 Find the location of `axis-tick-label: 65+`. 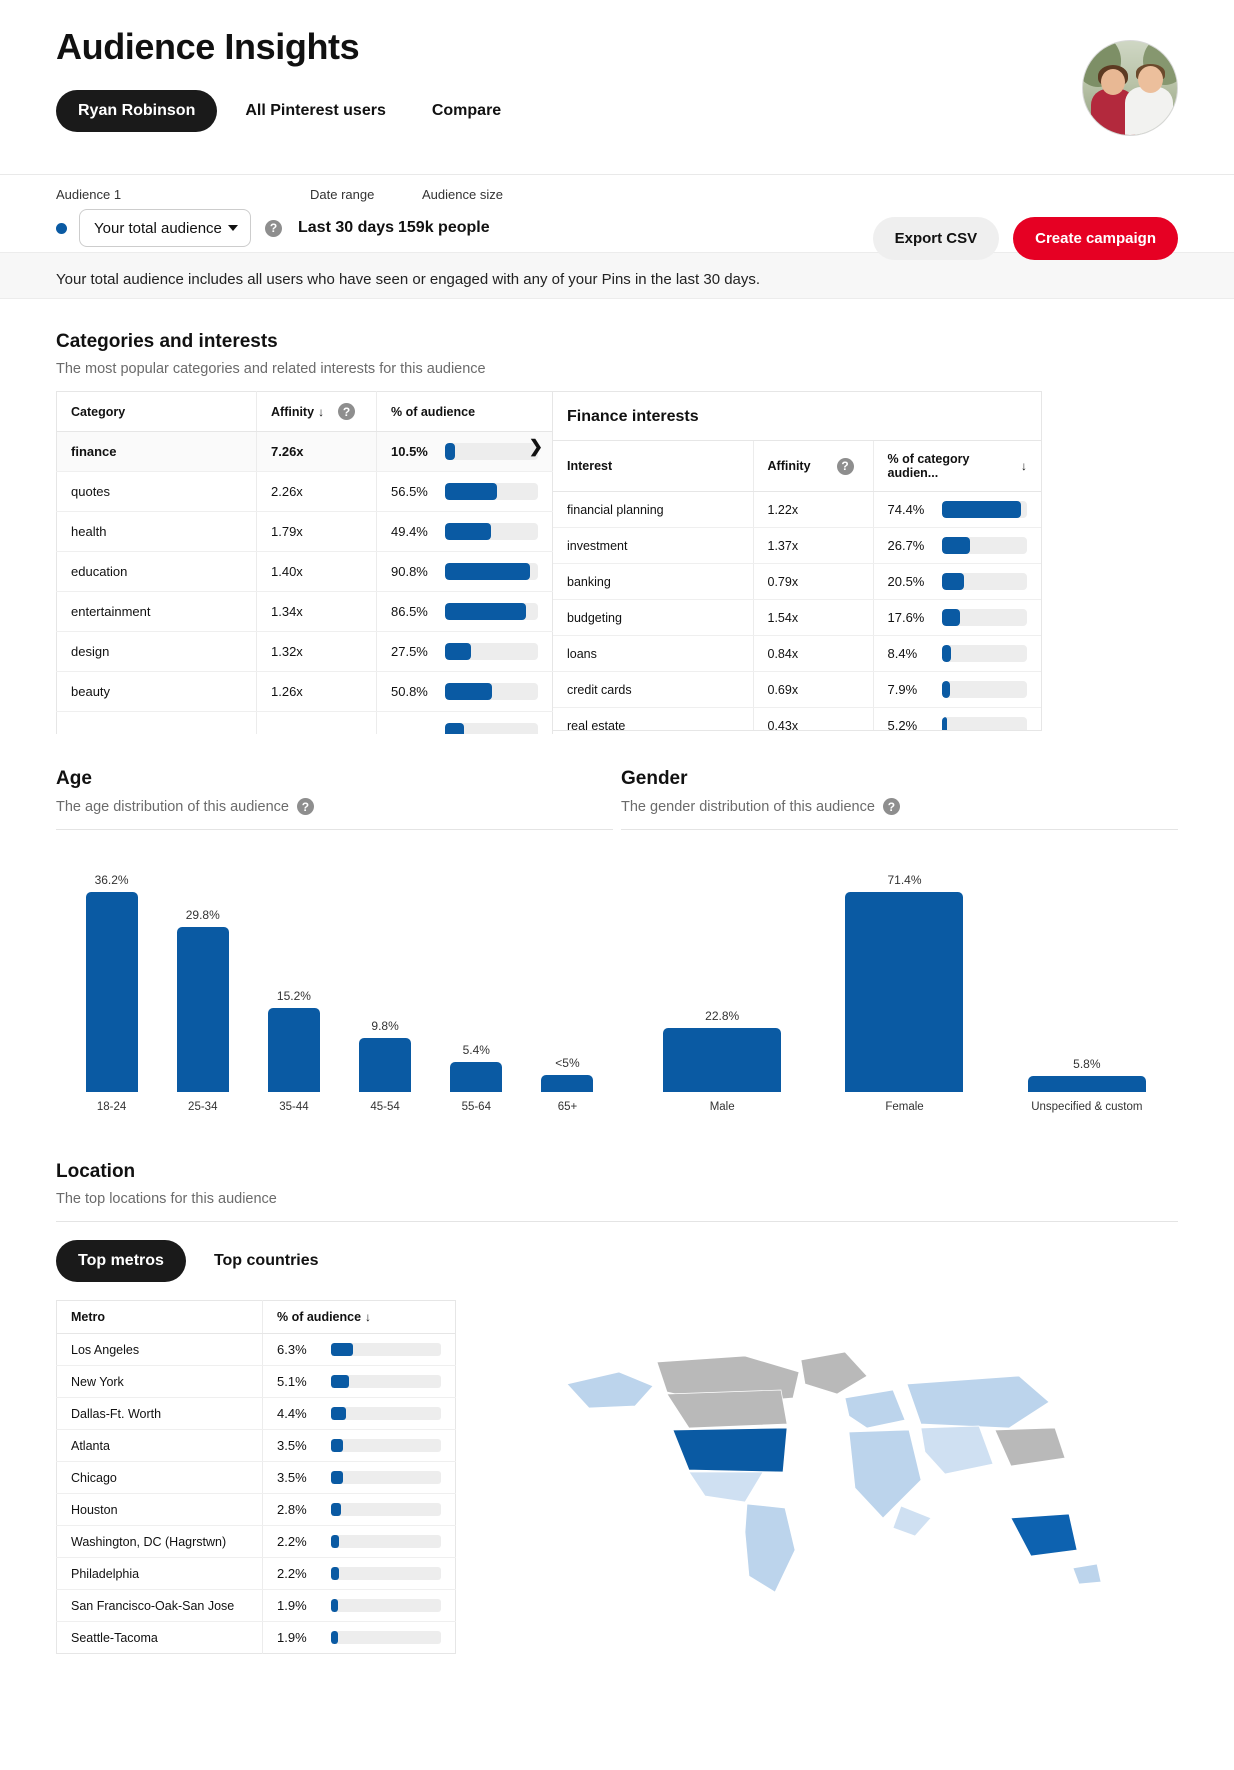

axis-tick-label: 65+ is located at coordinates (567, 1107).